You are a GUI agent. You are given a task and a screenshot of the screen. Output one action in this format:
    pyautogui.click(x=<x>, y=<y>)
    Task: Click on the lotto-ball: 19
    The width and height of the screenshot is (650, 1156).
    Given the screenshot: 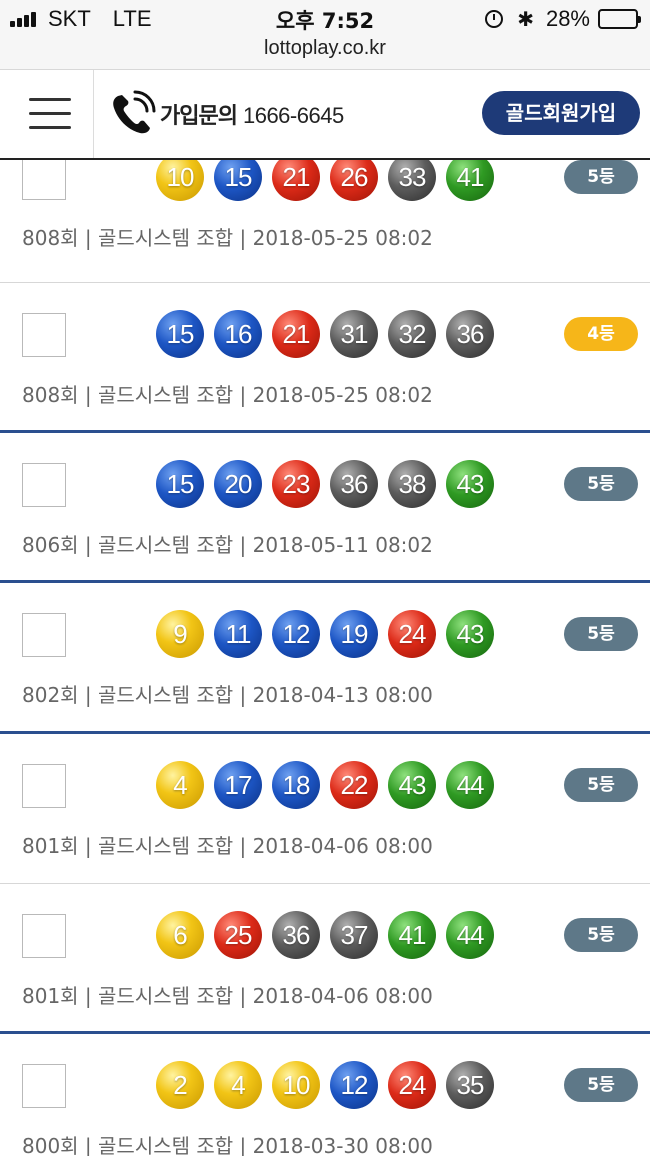 What is the action you would take?
    pyautogui.click(x=354, y=634)
    